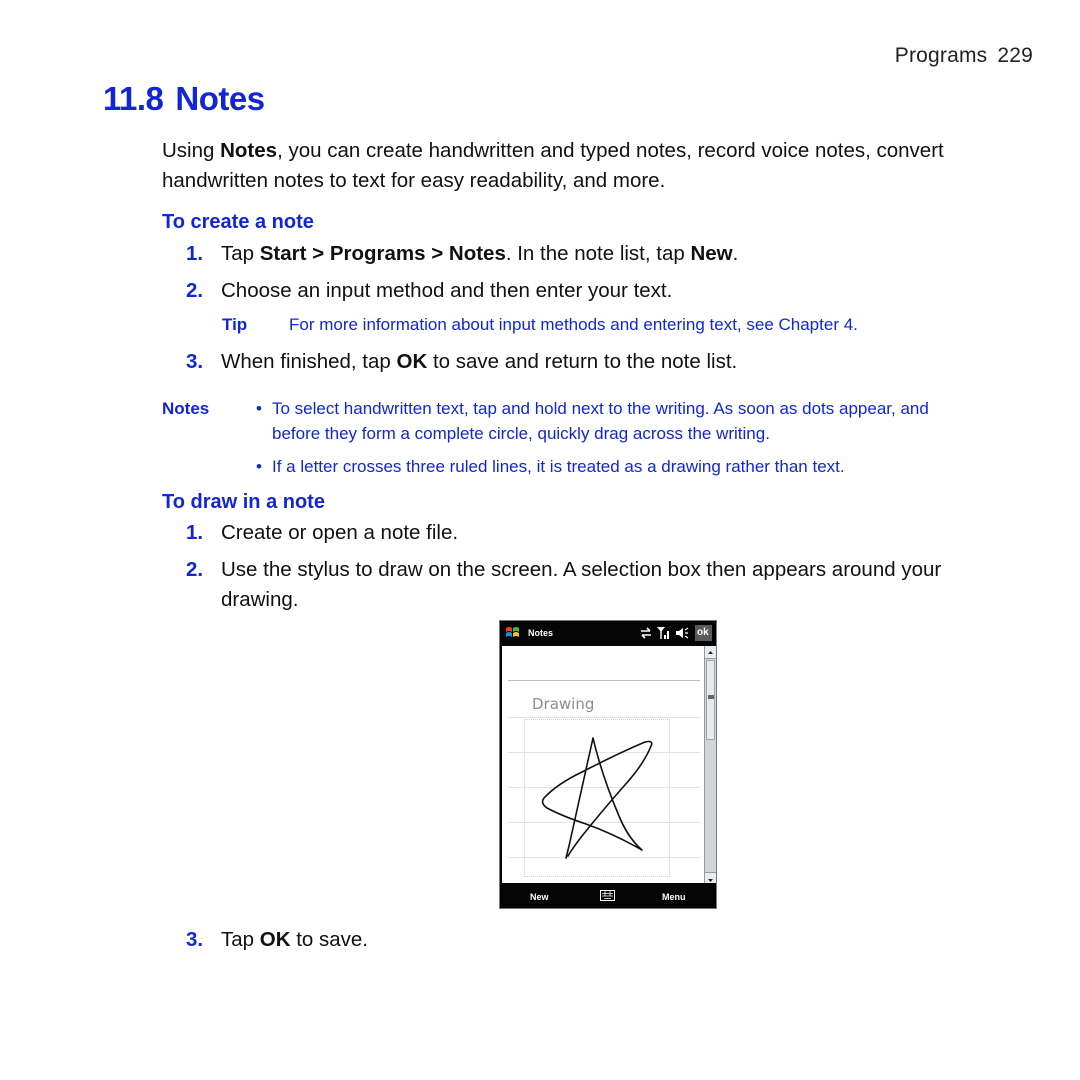 The height and width of the screenshot is (1080, 1080). I want to click on section-heading: 11.8 Notes, so click(184, 99).